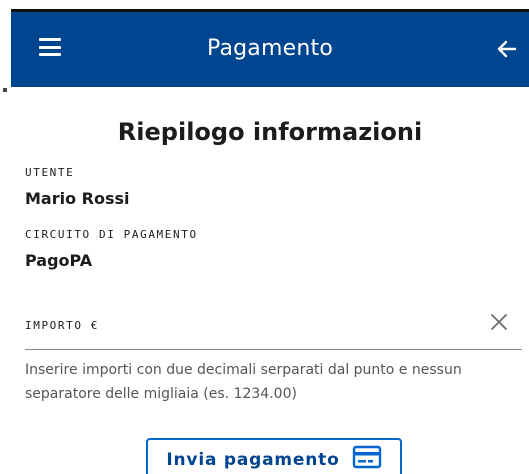 This screenshot has width=529, height=474. I want to click on send-payment-label: Invia pagamento, so click(253, 459).